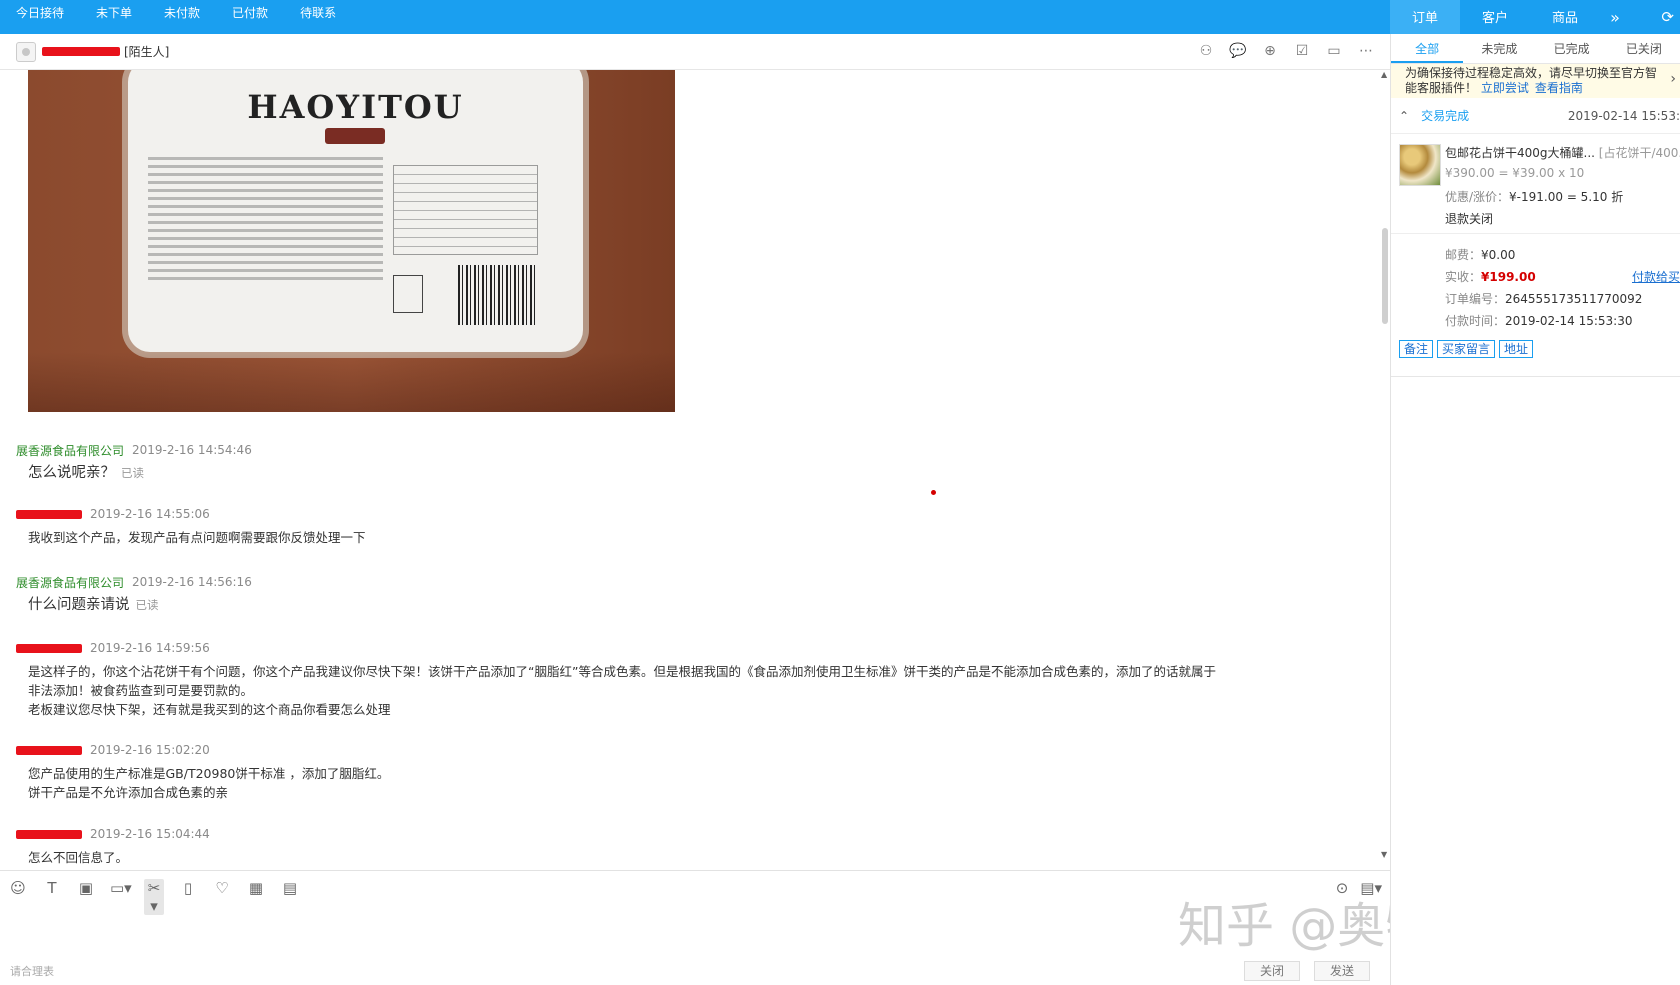 The image size is (1680, 985). Describe the element at coordinates (1535, 116) in the screenshot. I see `order-status-row: ⌃ 交易完成 2019-02-14 15:53:` at that location.